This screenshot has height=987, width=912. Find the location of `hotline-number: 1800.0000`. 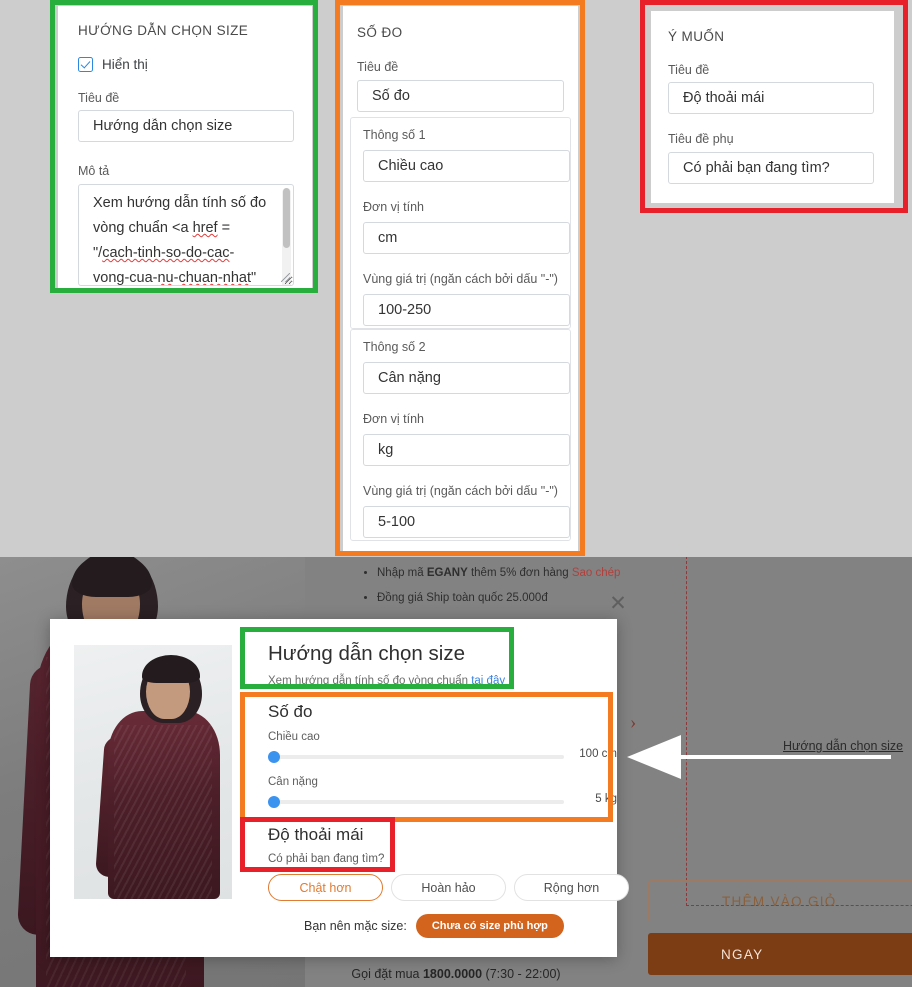

hotline-number: 1800.0000 is located at coordinates (452, 974).